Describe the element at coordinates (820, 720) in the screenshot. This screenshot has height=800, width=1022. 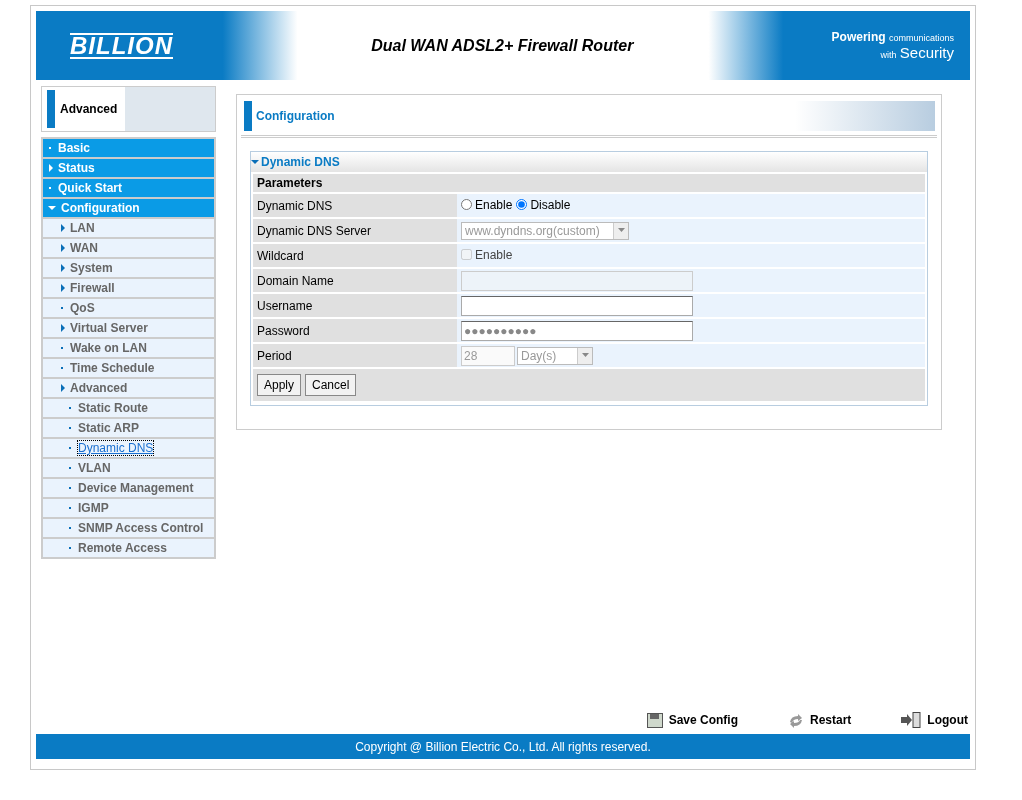
I see `footer-link: Restart` at that location.